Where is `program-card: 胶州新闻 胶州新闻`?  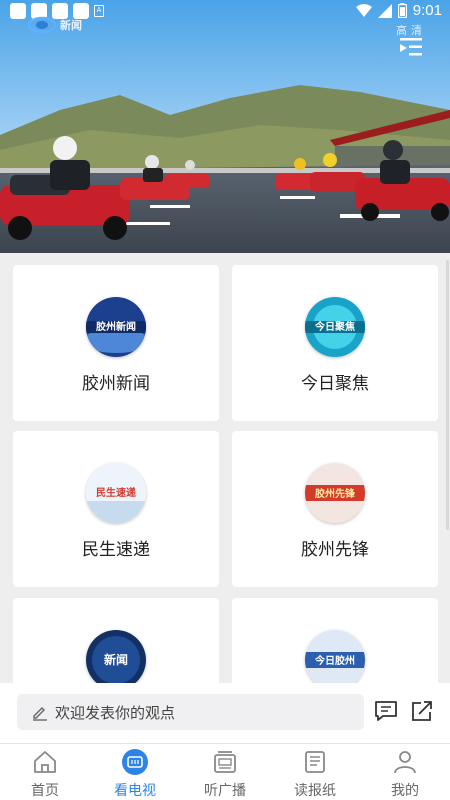 program-card: 胶州新闻 胶州新闻 is located at coordinates (116, 343).